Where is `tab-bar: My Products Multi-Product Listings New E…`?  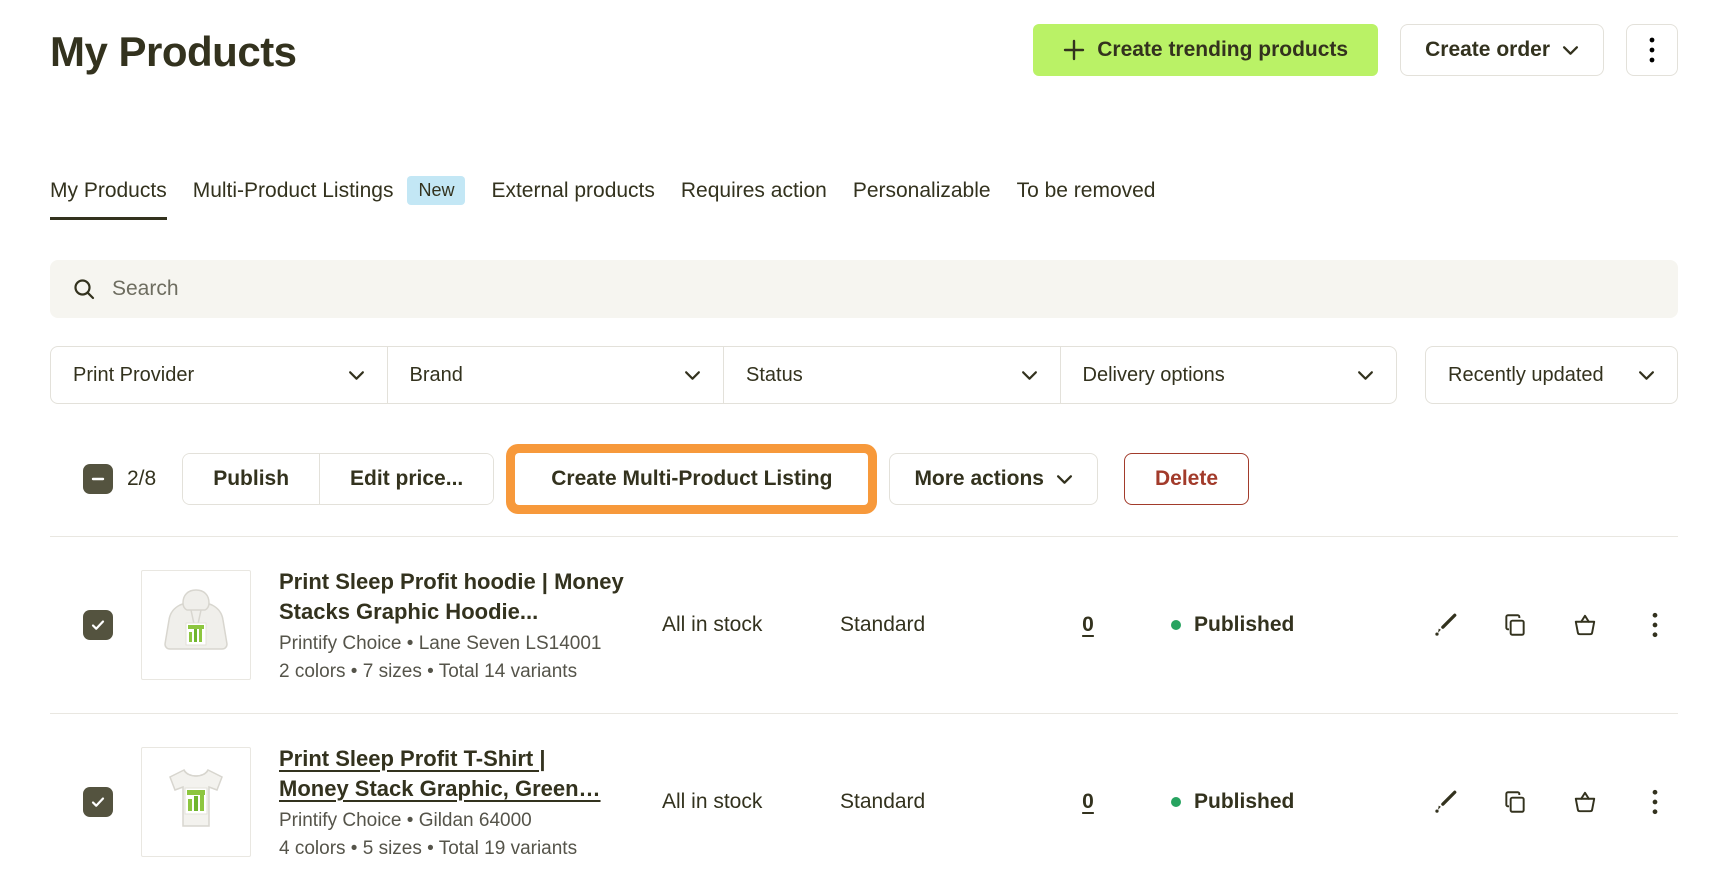 tab-bar: My Products Multi-Product Listings New E… is located at coordinates (864, 199).